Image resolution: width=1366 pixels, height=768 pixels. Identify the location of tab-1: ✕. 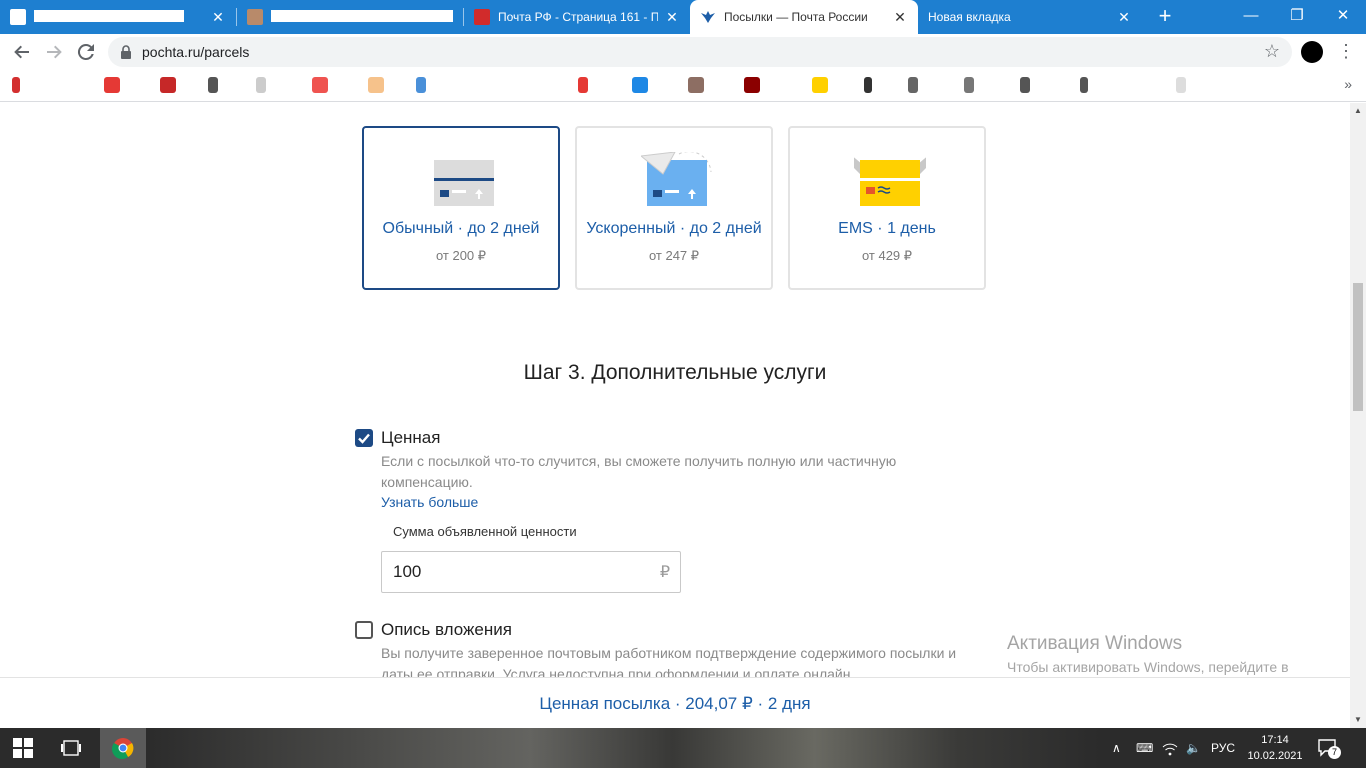
(118, 17).